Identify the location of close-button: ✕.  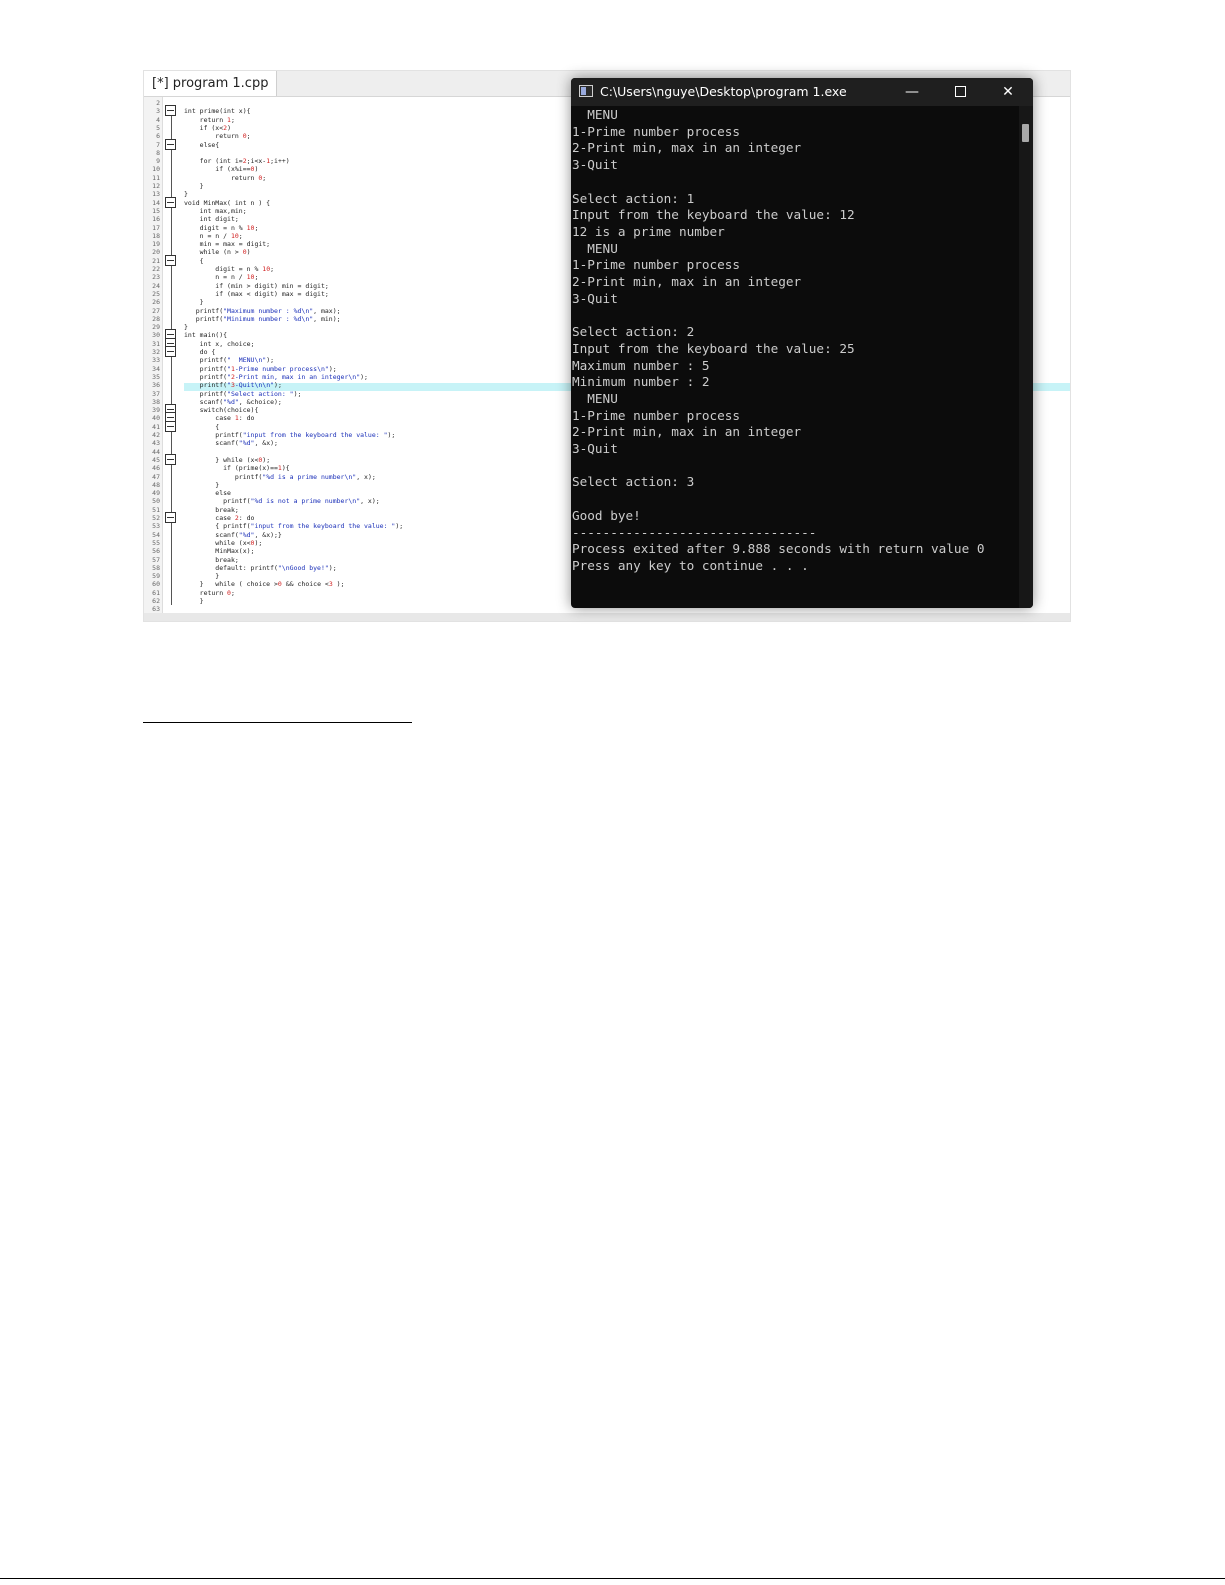
(1008, 92).